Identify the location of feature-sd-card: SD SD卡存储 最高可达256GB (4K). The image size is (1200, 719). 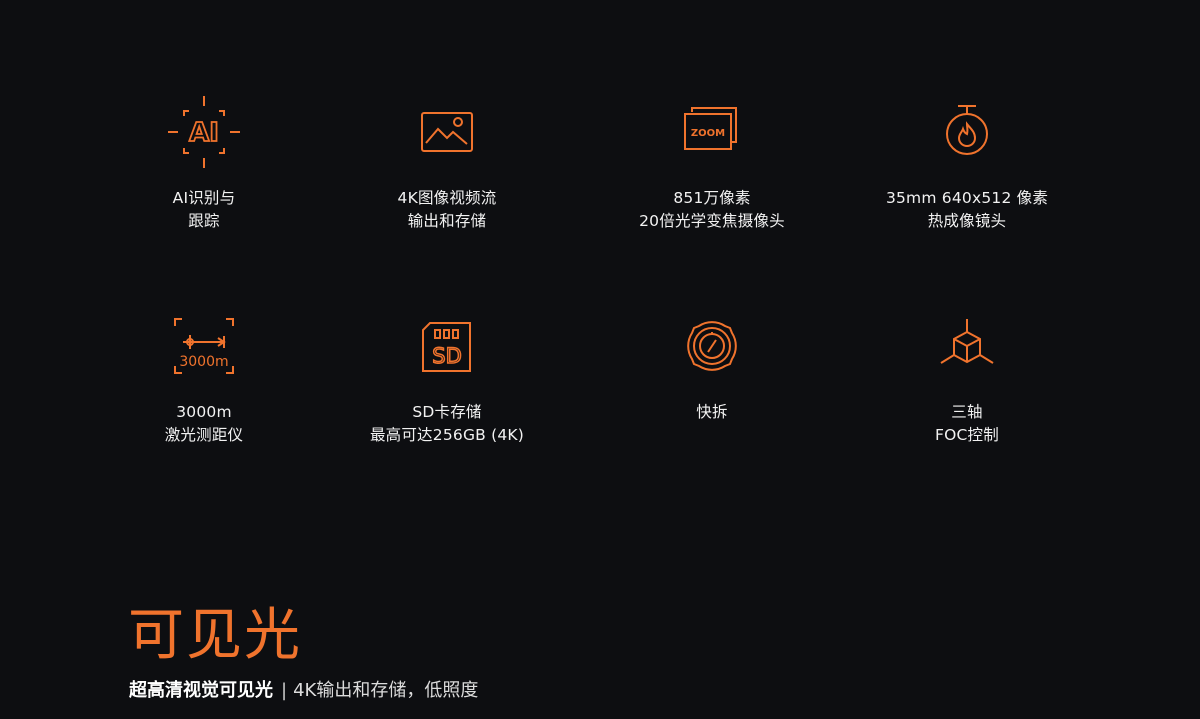
(447, 376).